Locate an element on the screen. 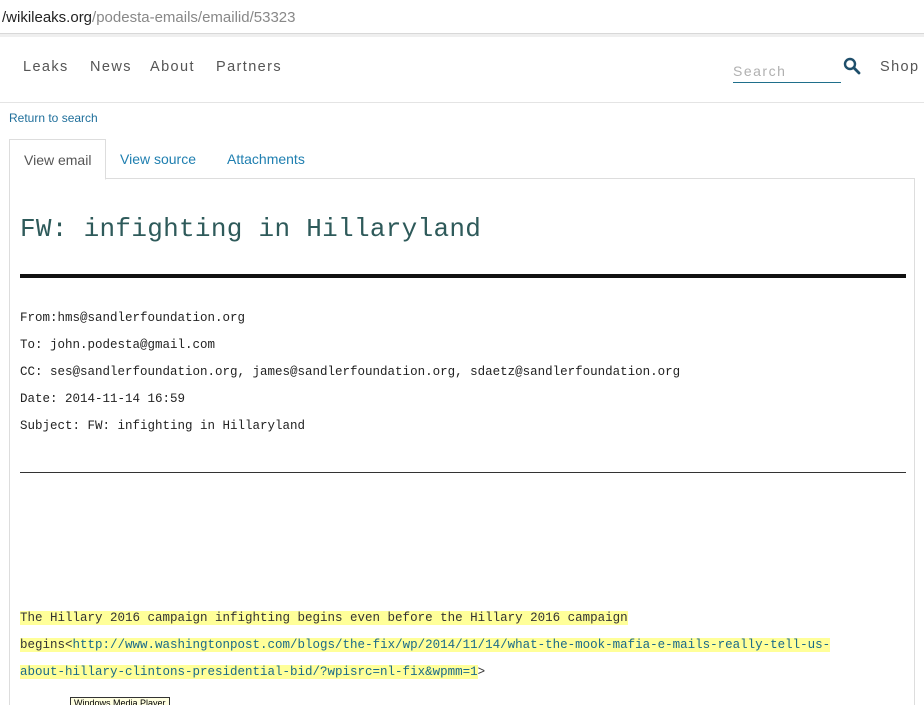  email-subject: Subject: FW: infighting in Hillaryland is located at coordinates (163, 426).